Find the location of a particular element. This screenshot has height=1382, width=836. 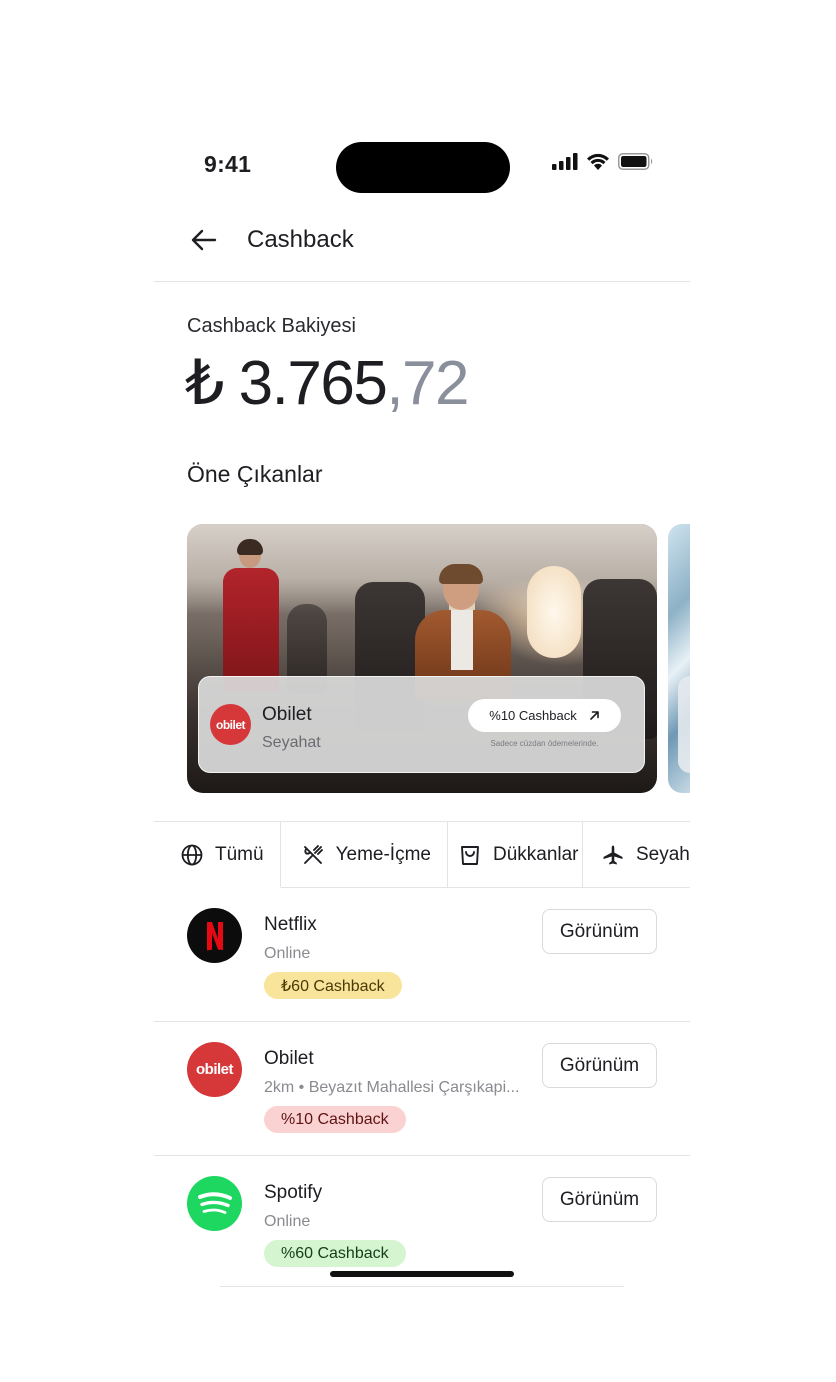

page-title: Cashback is located at coordinates (300, 239).